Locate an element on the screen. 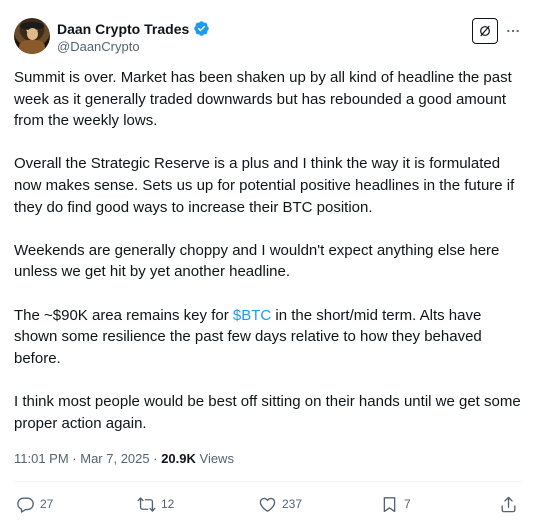 The width and height of the screenshot is (535, 522). reply-icon is located at coordinates (25, 504).